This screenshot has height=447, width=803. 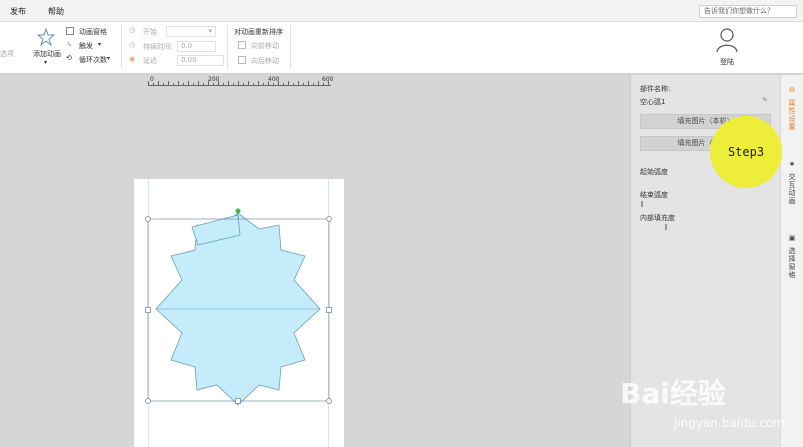 What do you see at coordinates (792, 90) in the screenshot?
I see `gear-icon: ⚙` at bounding box center [792, 90].